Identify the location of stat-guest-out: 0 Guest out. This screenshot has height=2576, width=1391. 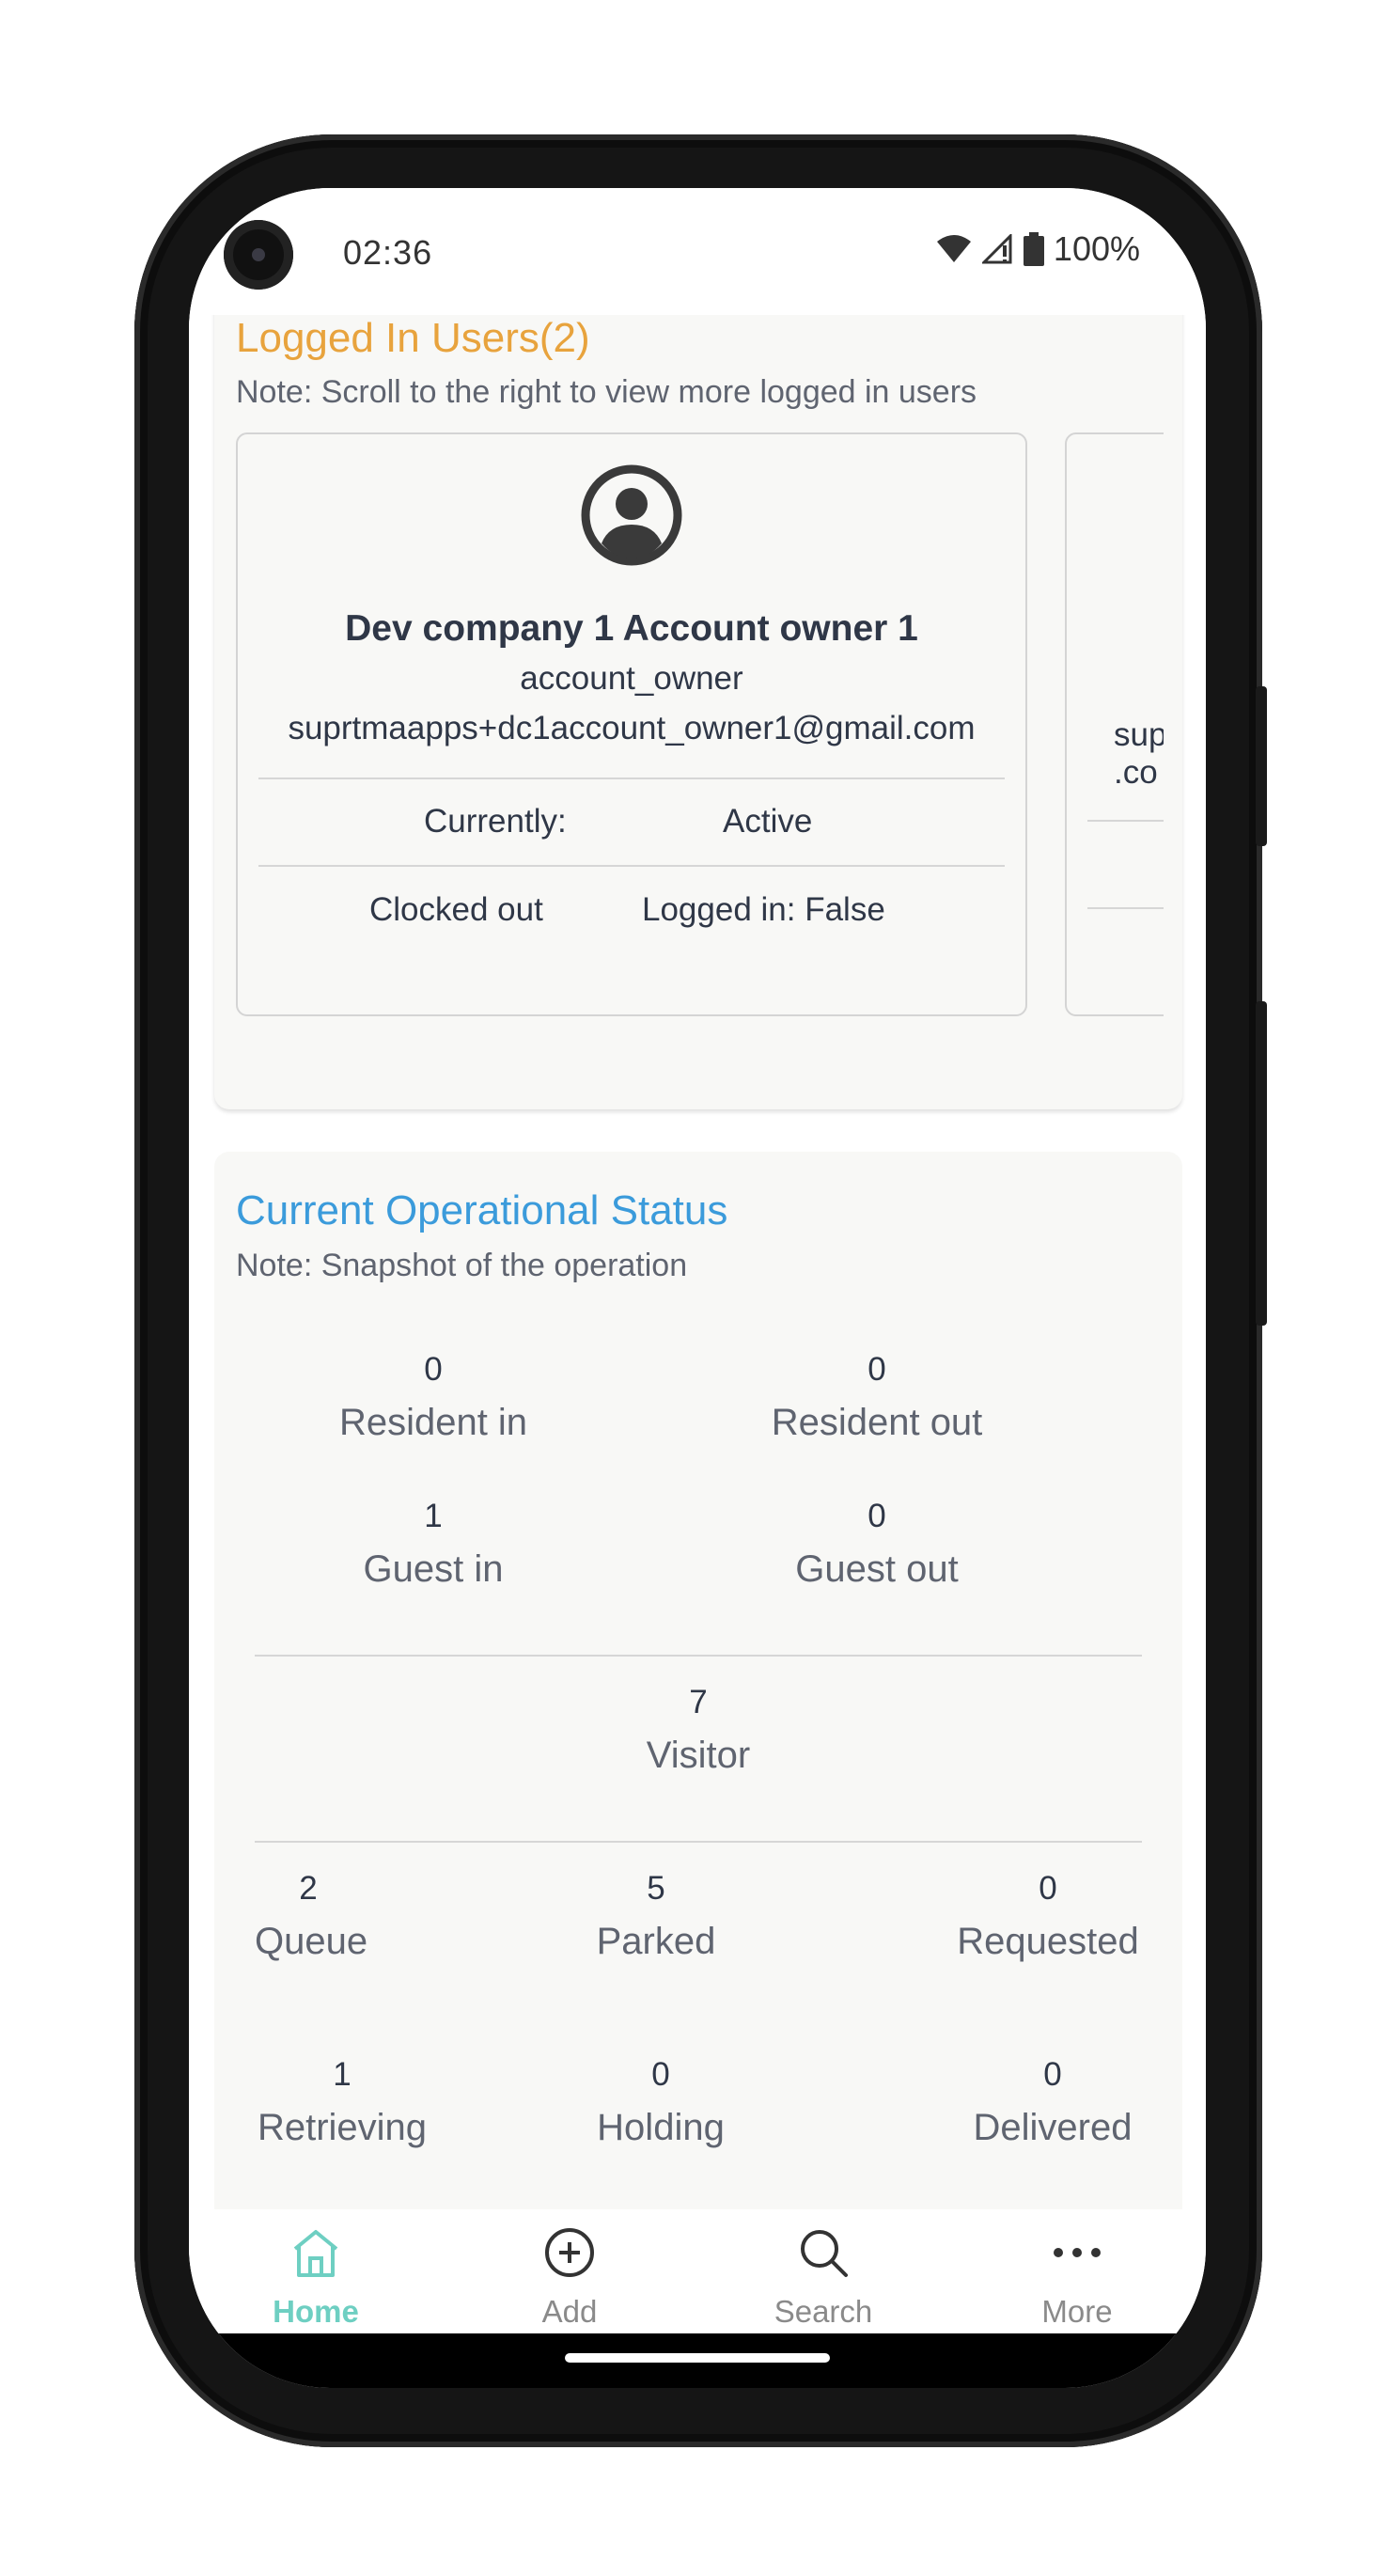
(877, 1545).